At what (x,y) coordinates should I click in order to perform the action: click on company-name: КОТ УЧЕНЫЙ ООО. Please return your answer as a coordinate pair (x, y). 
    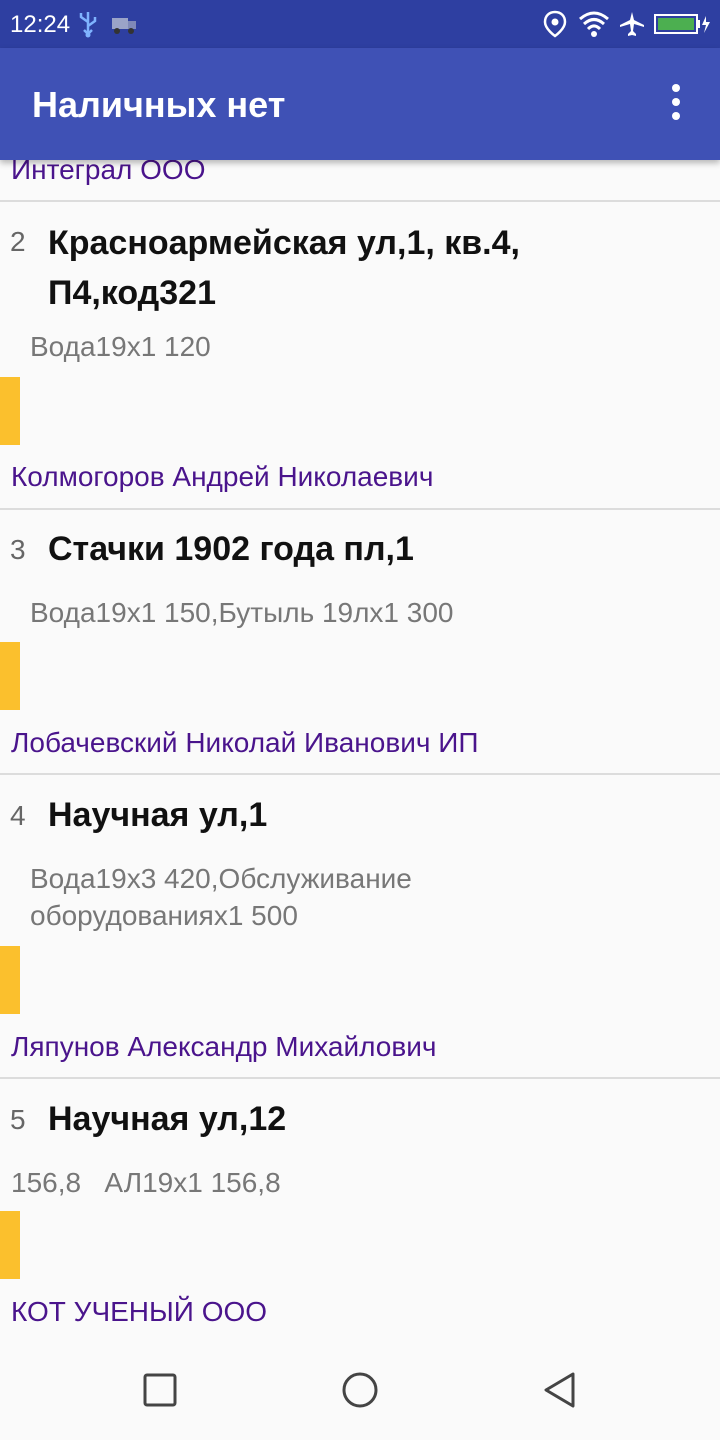
    Looking at the image, I should click on (139, 1311).